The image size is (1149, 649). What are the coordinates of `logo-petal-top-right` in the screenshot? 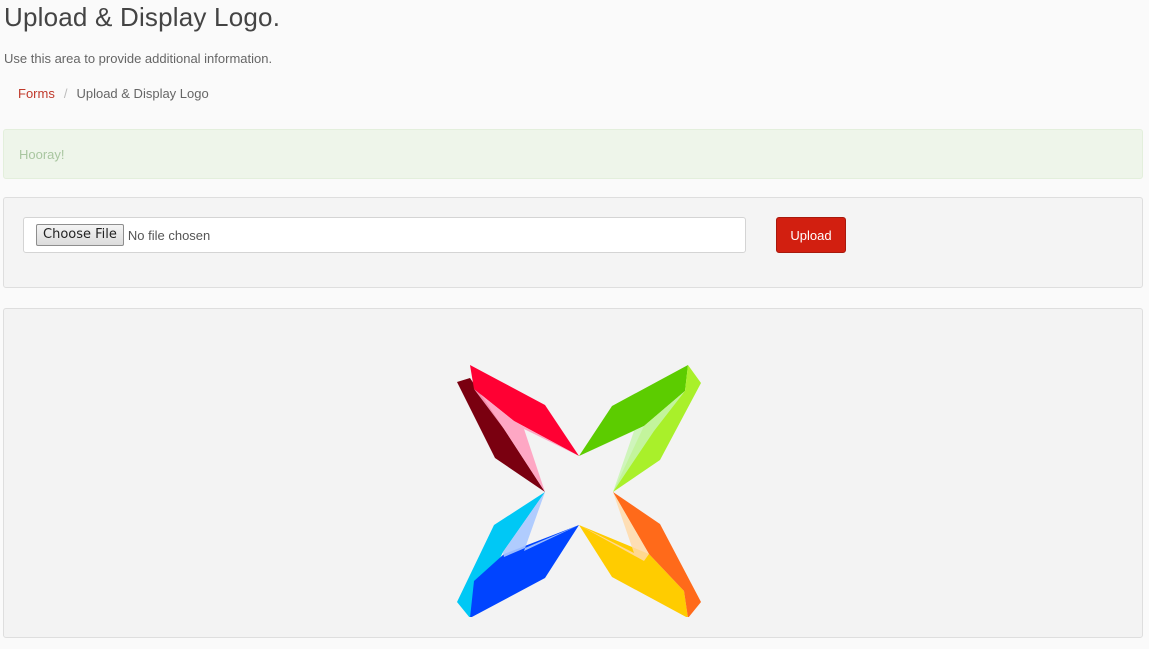 It's located at (640, 428).